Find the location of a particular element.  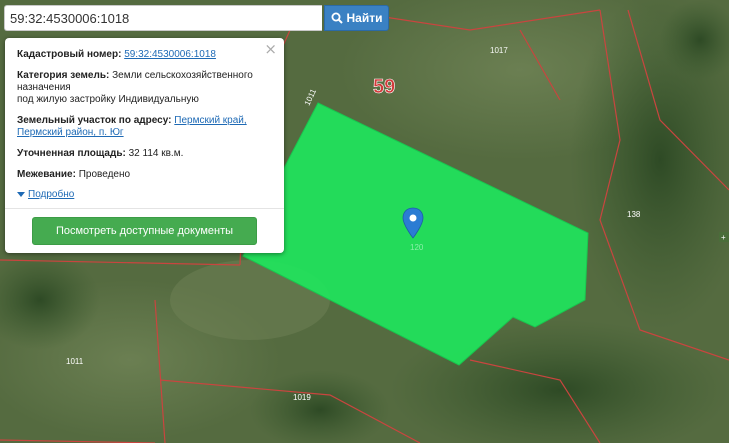

parcel-label: 1011 is located at coordinates (75, 361).